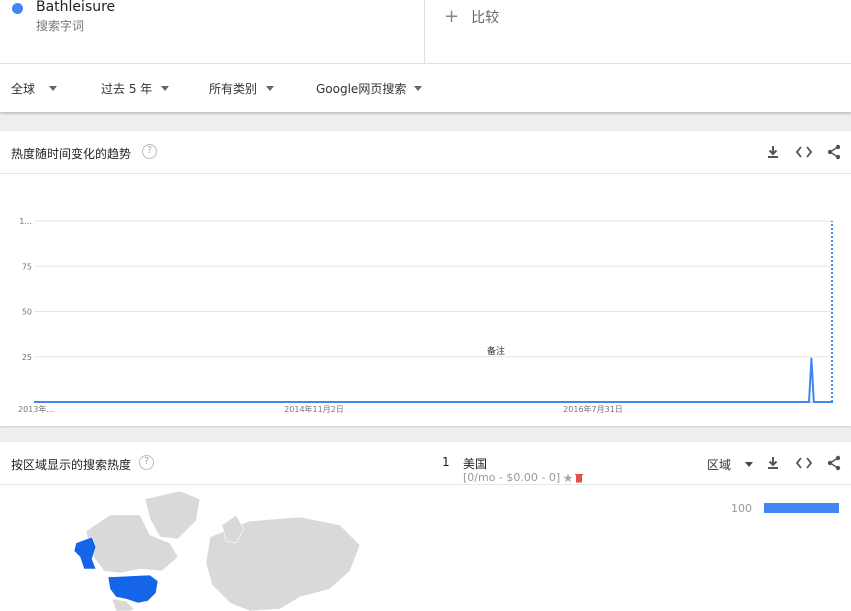 The width and height of the screenshot is (851, 611). What do you see at coordinates (71, 465) in the screenshot?
I see `card-title: 按区域显示的搜索热度` at bounding box center [71, 465].